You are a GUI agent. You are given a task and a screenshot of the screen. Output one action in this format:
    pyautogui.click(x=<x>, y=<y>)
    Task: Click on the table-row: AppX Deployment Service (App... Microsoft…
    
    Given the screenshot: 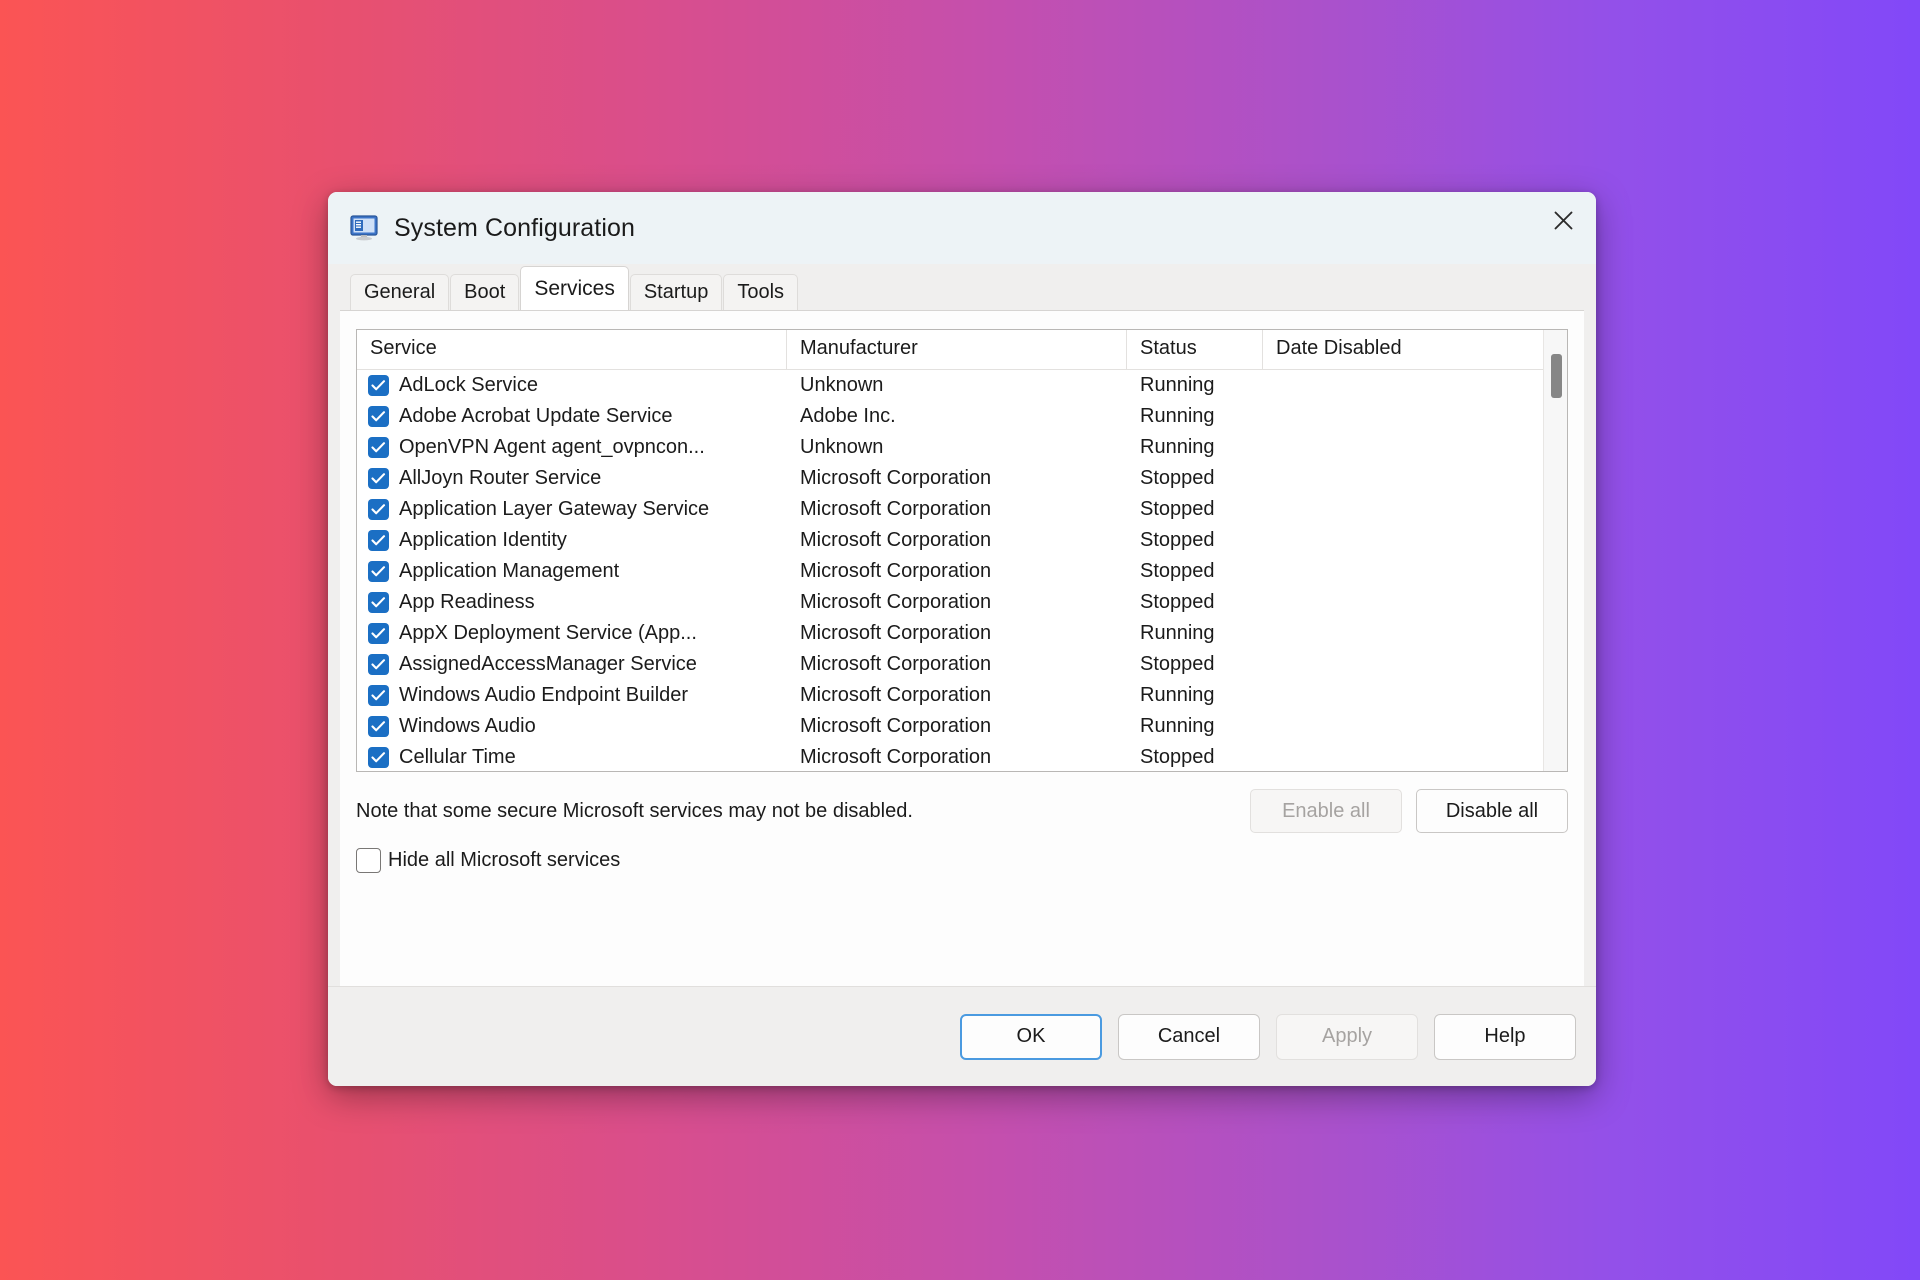 What is the action you would take?
    pyautogui.click(x=950, y=633)
    